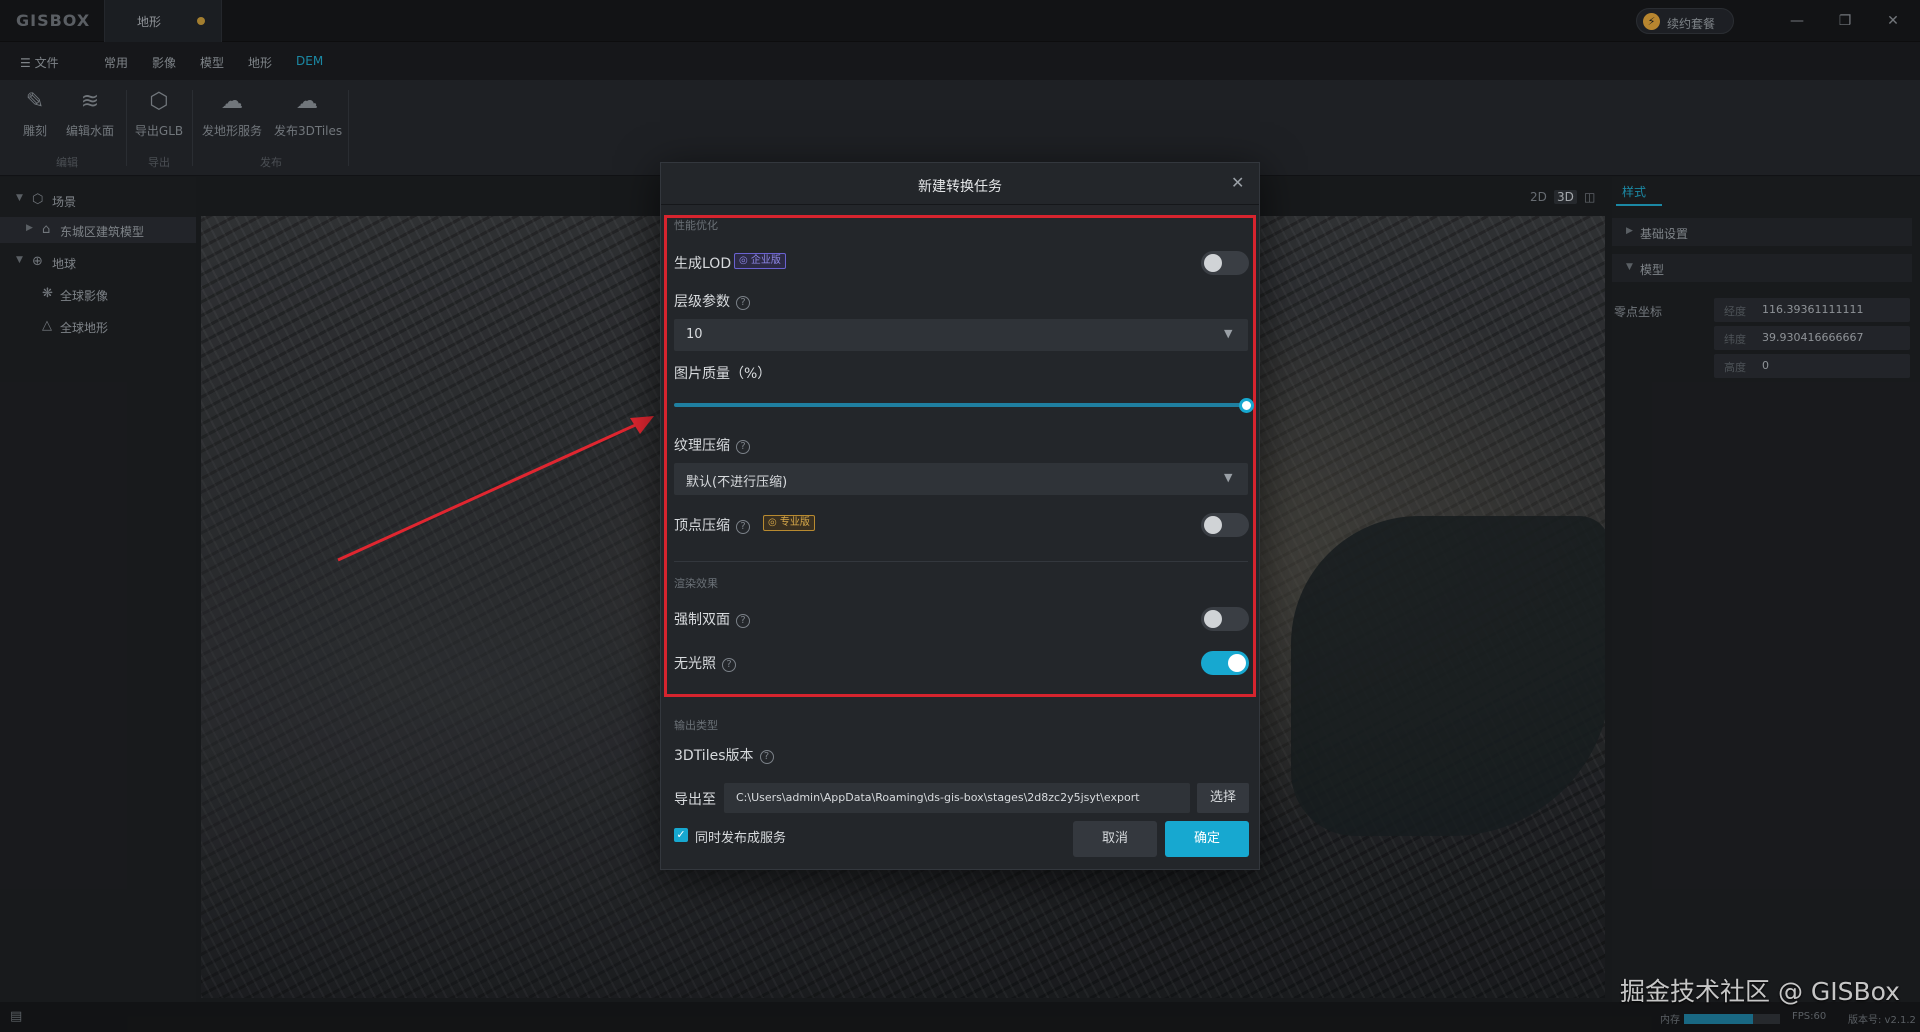  What do you see at coordinates (1225, 663) in the screenshot?
I see `no-light-toggle` at bounding box center [1225, 663].